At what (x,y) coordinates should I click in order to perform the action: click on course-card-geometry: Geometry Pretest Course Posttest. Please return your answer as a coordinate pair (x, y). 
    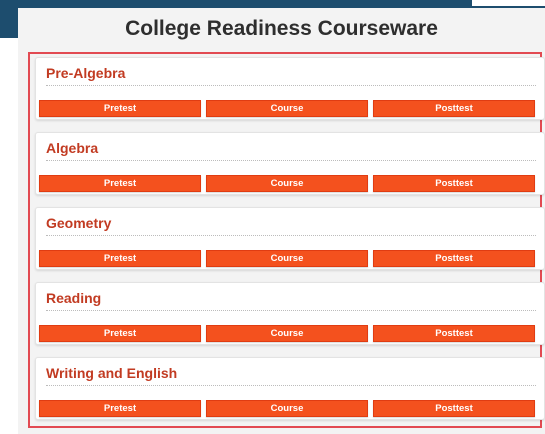
    Looking at the image, I should click on (290, 238).